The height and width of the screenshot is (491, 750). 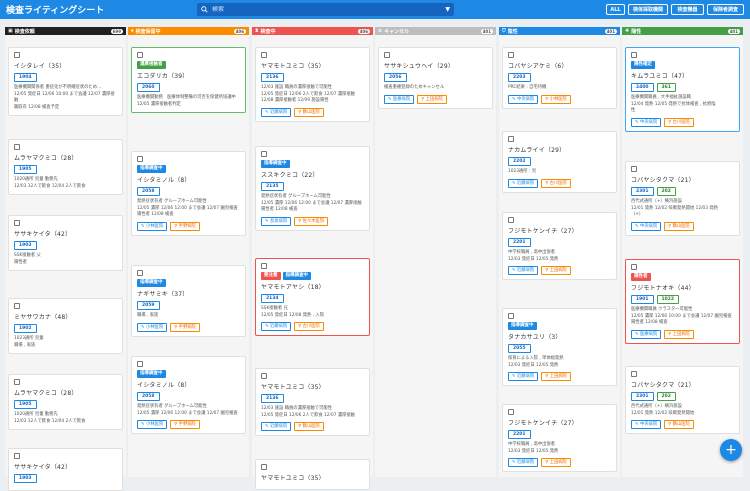 I want to click on patient-card: ササキケイタ（42） 1903 SSK接触者 父陽性者, so click(x=65, y=243).